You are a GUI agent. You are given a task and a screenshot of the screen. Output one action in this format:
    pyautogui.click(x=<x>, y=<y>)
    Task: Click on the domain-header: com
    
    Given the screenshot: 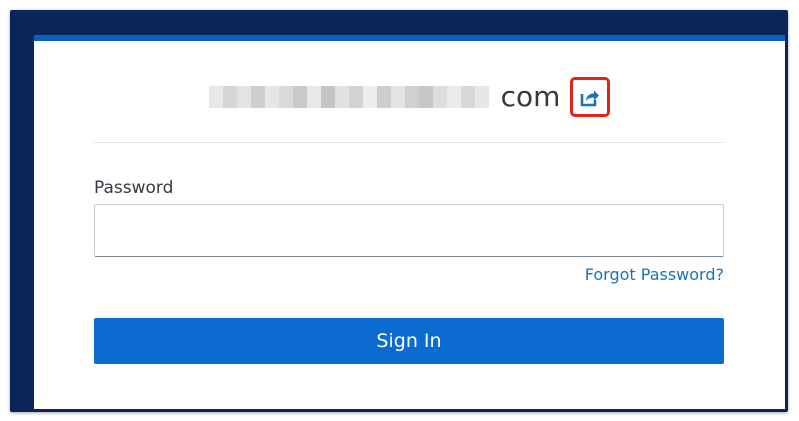 What is the action you would take?
    pyautogui.click(x=409, y=97)
    